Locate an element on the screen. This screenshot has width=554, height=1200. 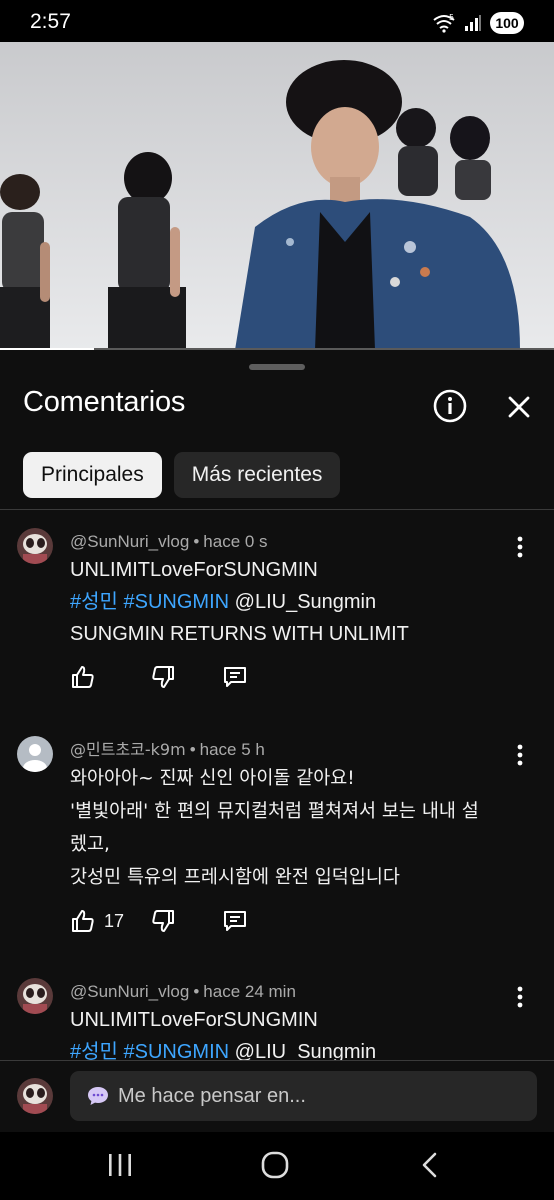
svg-text: 5 is located at coordinates (451, 17).